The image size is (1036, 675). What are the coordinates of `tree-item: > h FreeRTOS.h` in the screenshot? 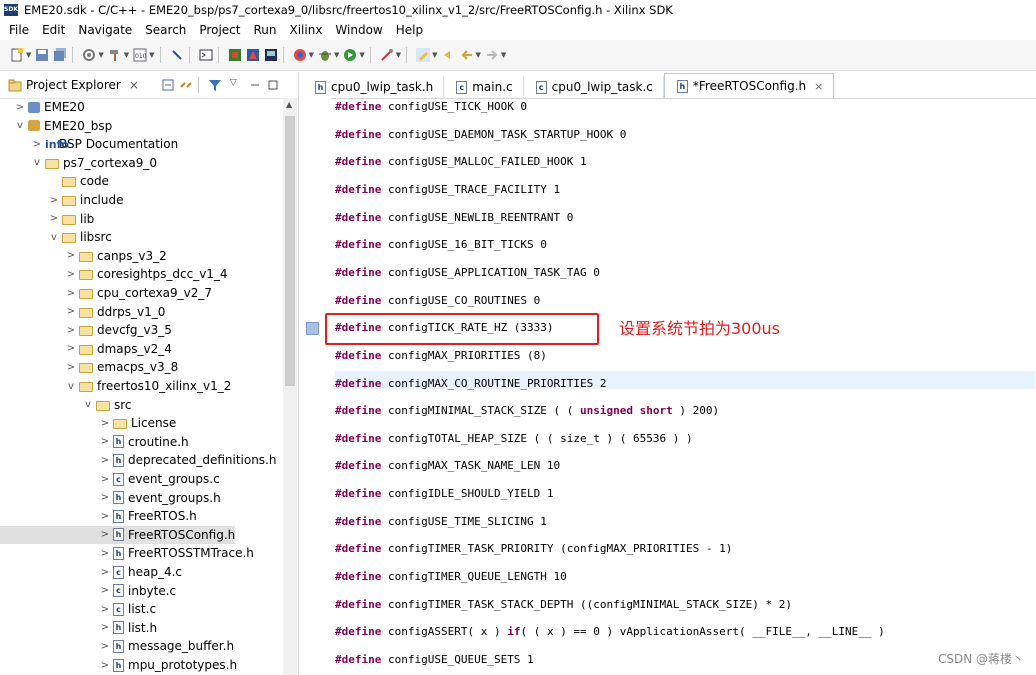 It's located at (98, 516).